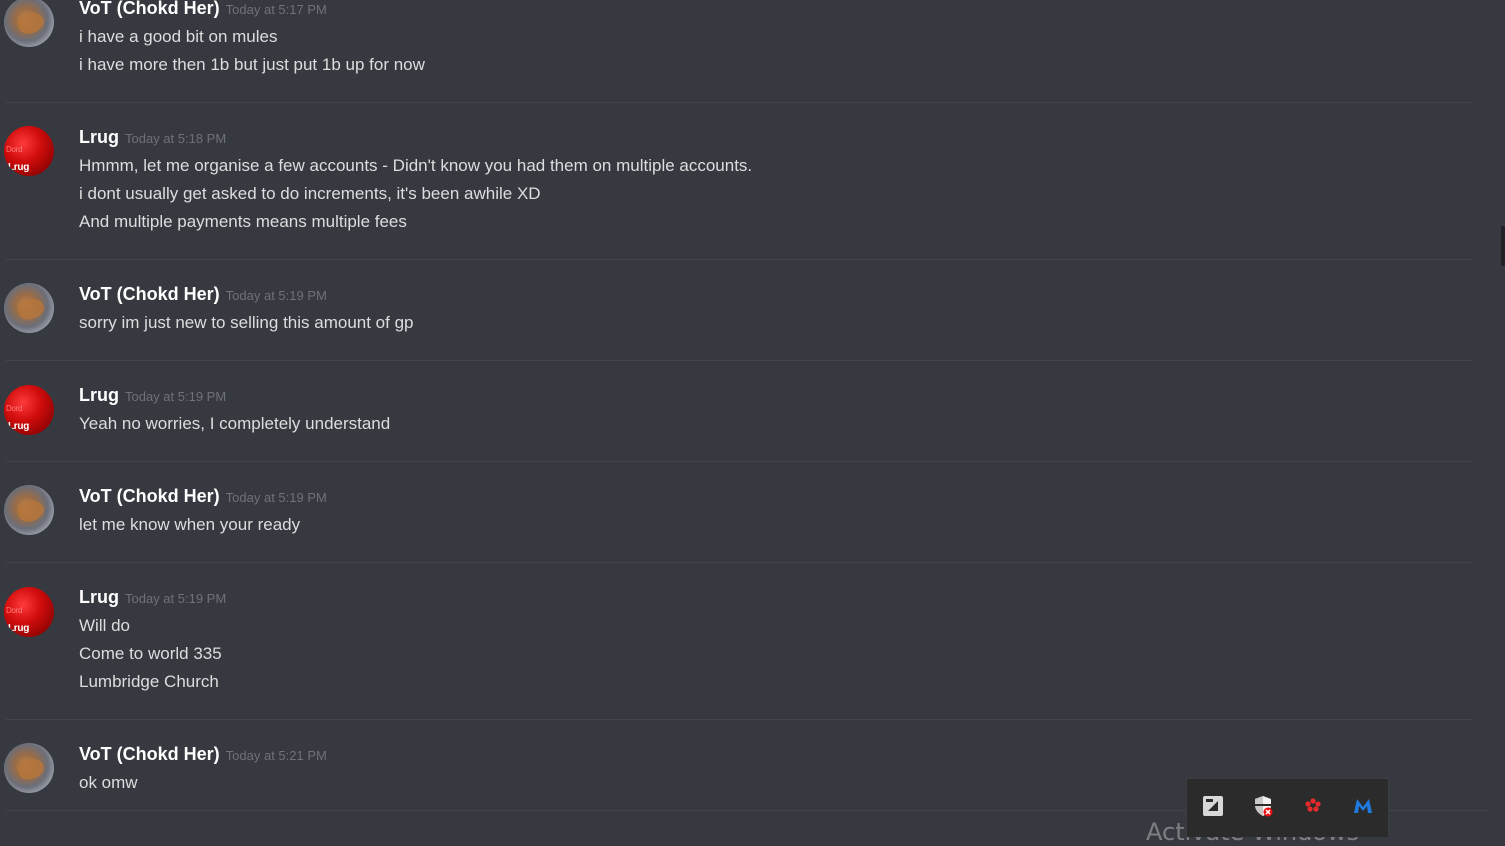 Image resolution: width=1505 pixels, height=846 pixels. What do you see at coordinates (149, 681) in the screenshot?
I see `message-text: Lumbridge Church` at bounding box center [149, 681].